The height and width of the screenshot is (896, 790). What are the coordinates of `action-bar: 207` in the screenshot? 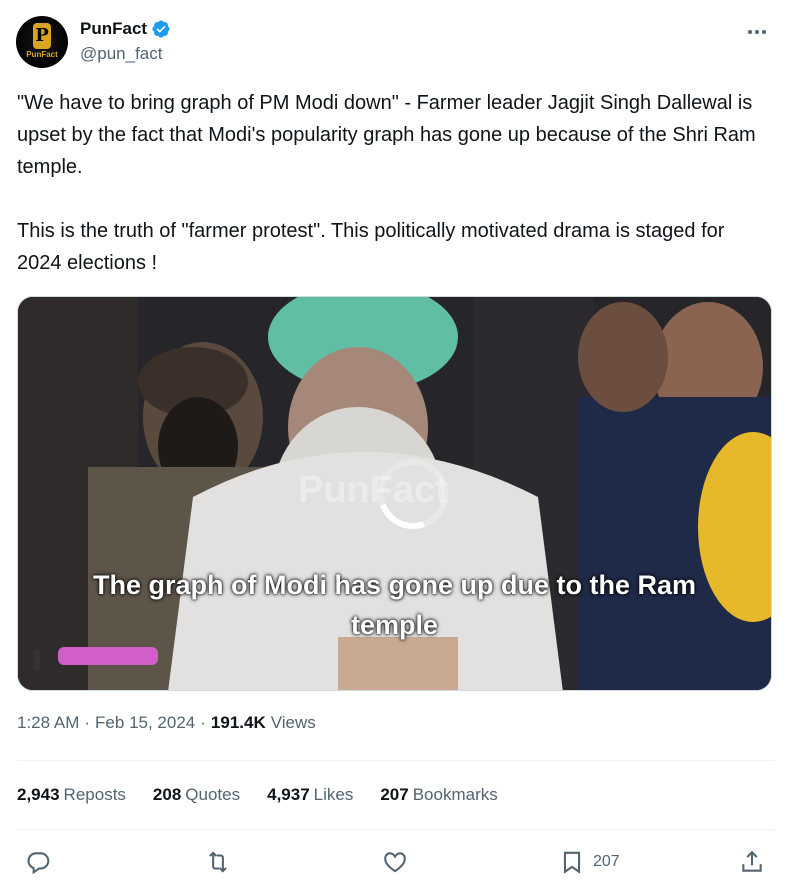 It's located at (395, 863).